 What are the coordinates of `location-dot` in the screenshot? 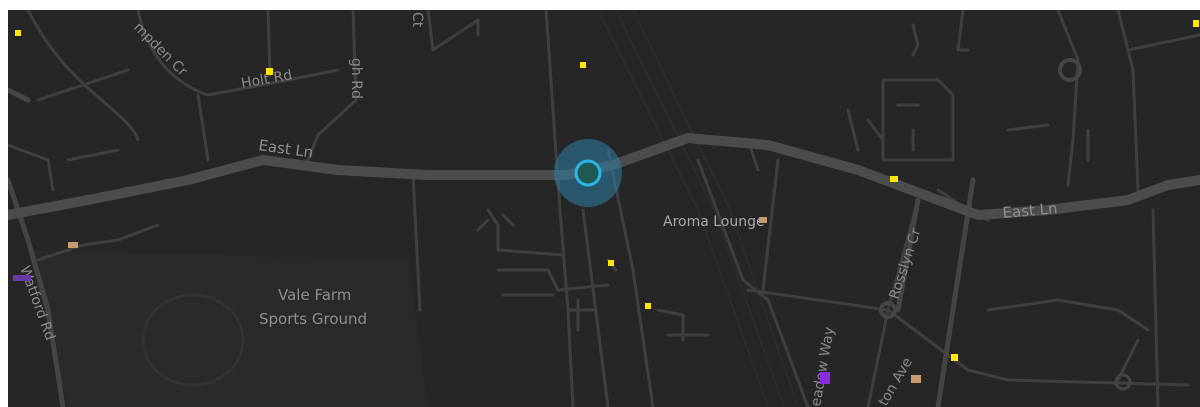 It's located at (588, 173).